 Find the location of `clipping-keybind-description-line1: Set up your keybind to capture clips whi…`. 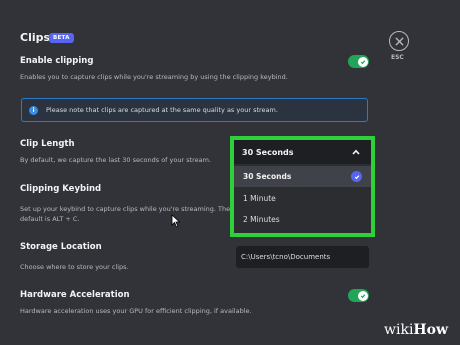

clipping-keybind-description-line1: Set up your keybind to capture clips whi… is located at coordinates (125, 209).